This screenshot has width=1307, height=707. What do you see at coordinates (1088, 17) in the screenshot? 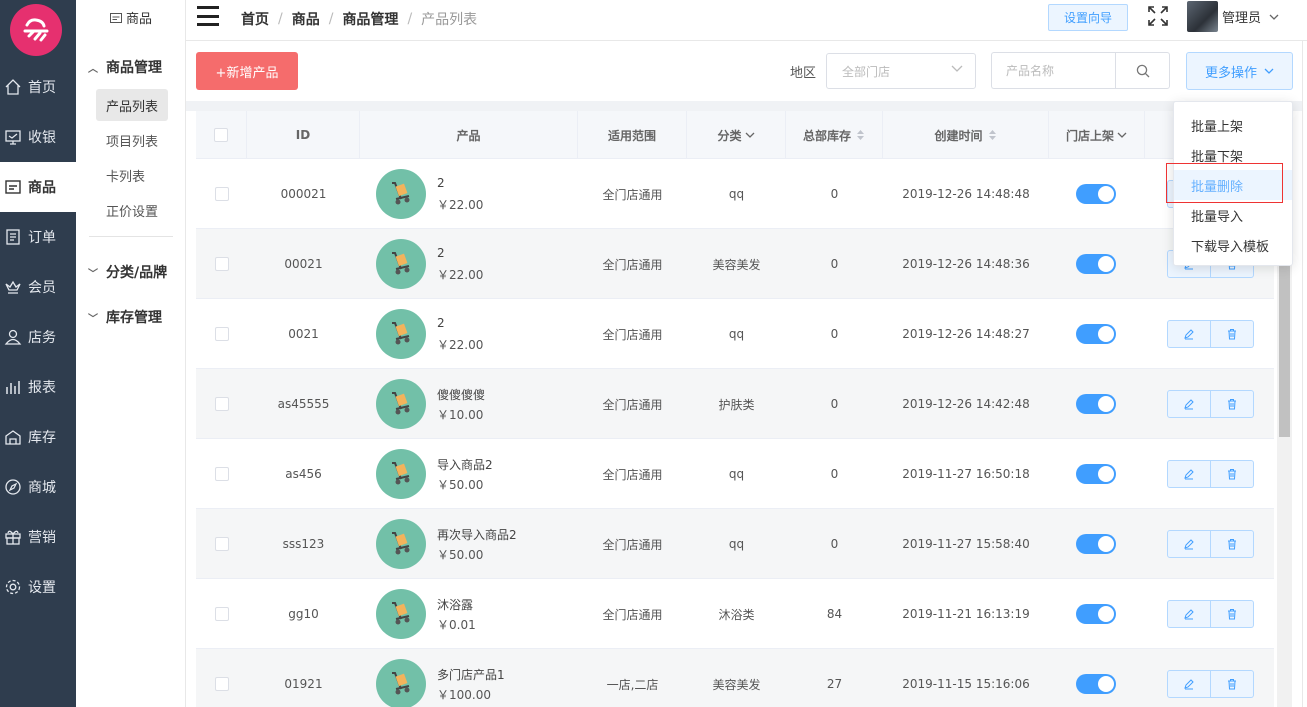
I see `setup-guide-button: 设置向导` at bounding box center [1088, 17].